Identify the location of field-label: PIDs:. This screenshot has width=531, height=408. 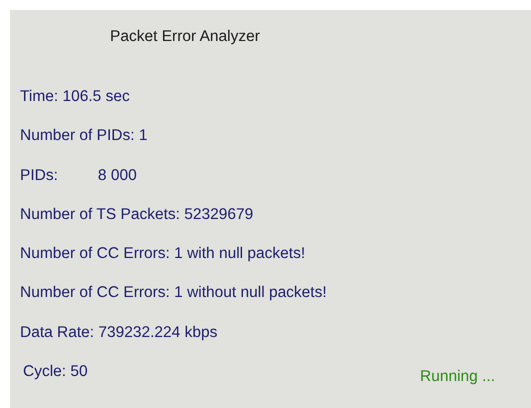
(39, 175).